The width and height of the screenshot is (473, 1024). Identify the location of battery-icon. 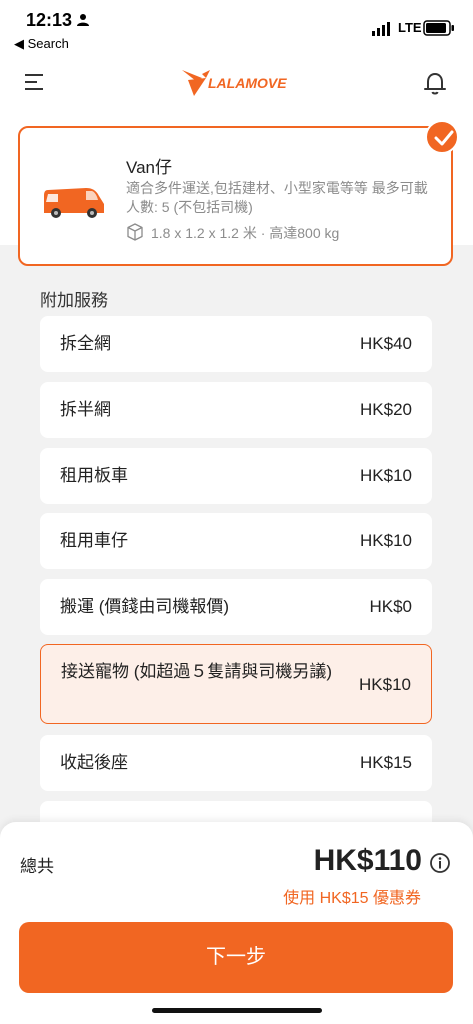
(438, 28).